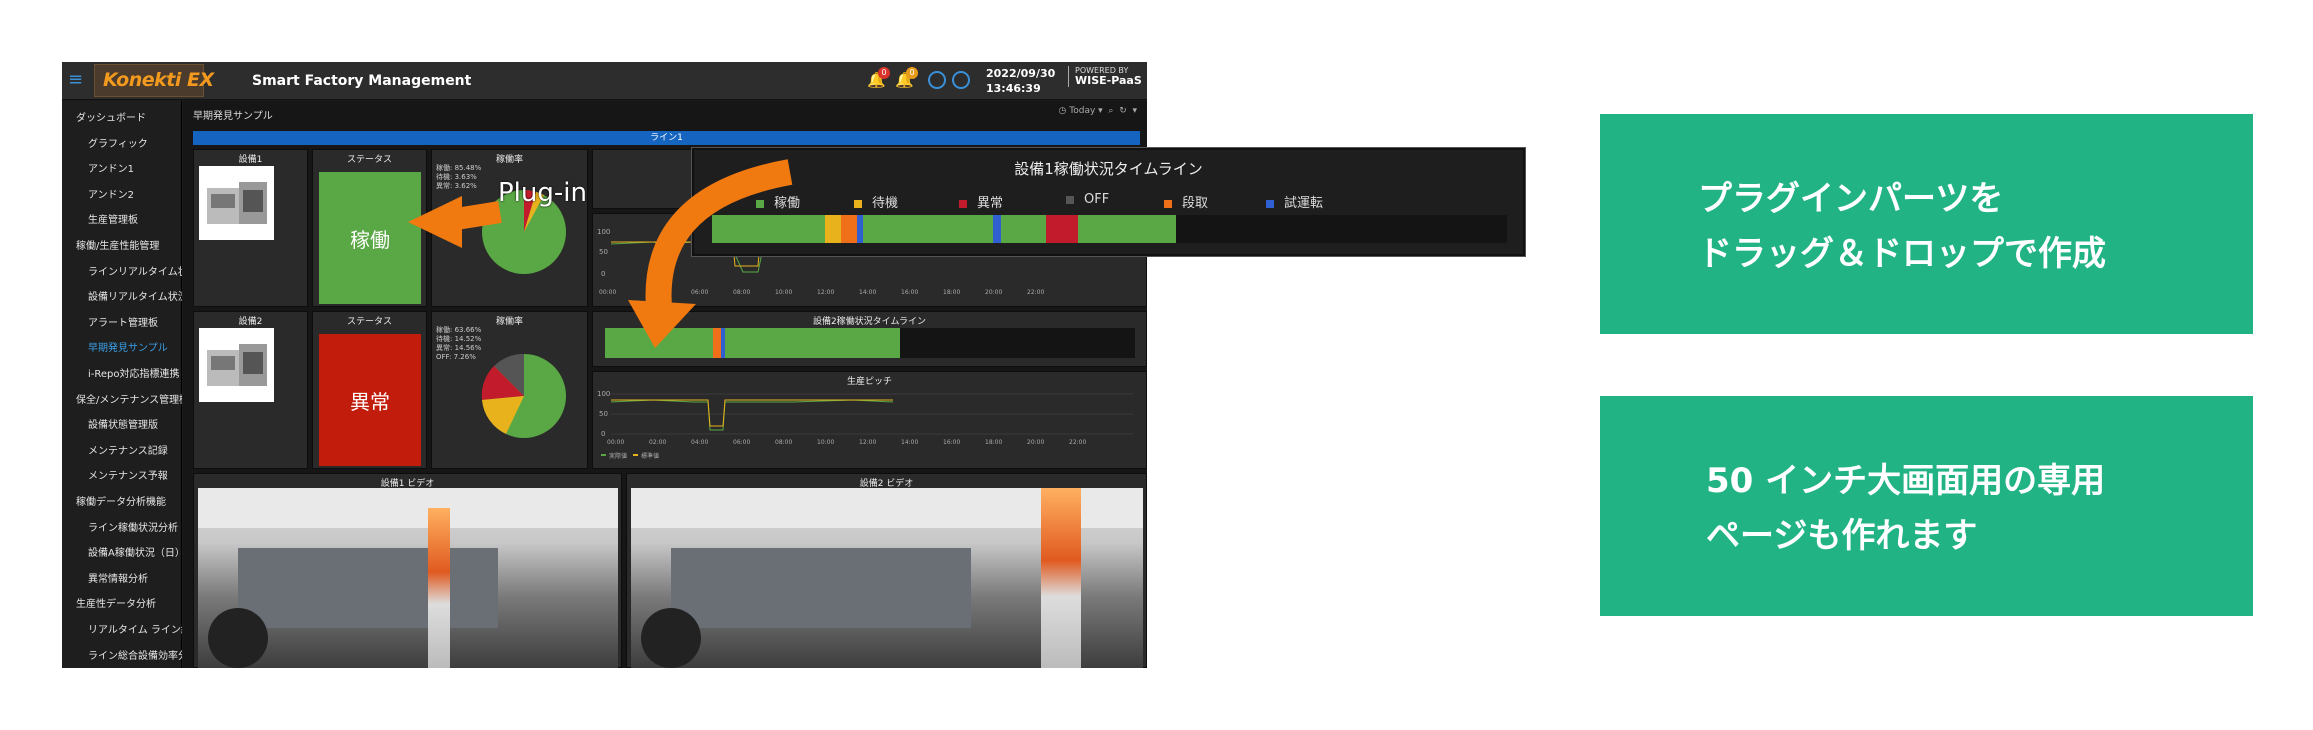 This screenshot has height=730, width=2313. I want to click on callout-line: プラグインパーツを, so click(1851, 199).